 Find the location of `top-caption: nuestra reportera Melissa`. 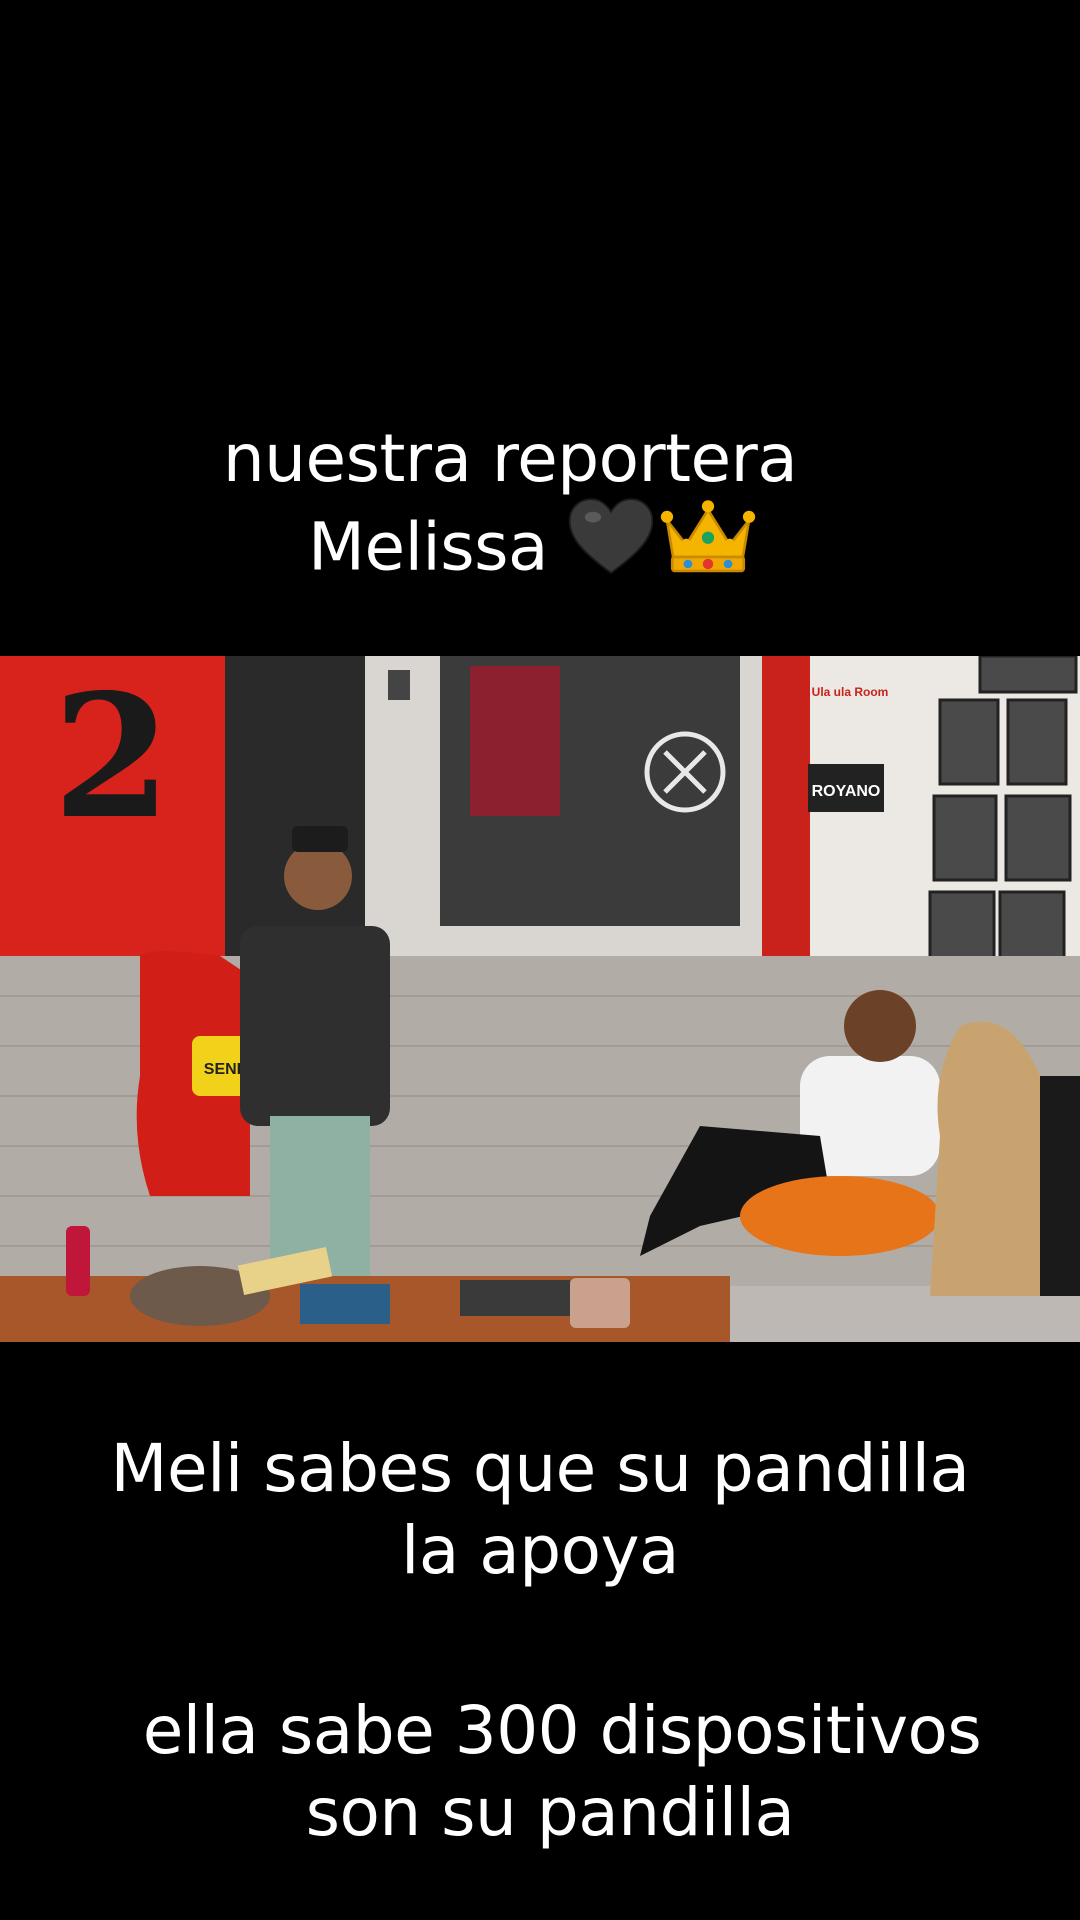

top-caption: nuestra reportera Melissa is located at coordinates (540, 510).